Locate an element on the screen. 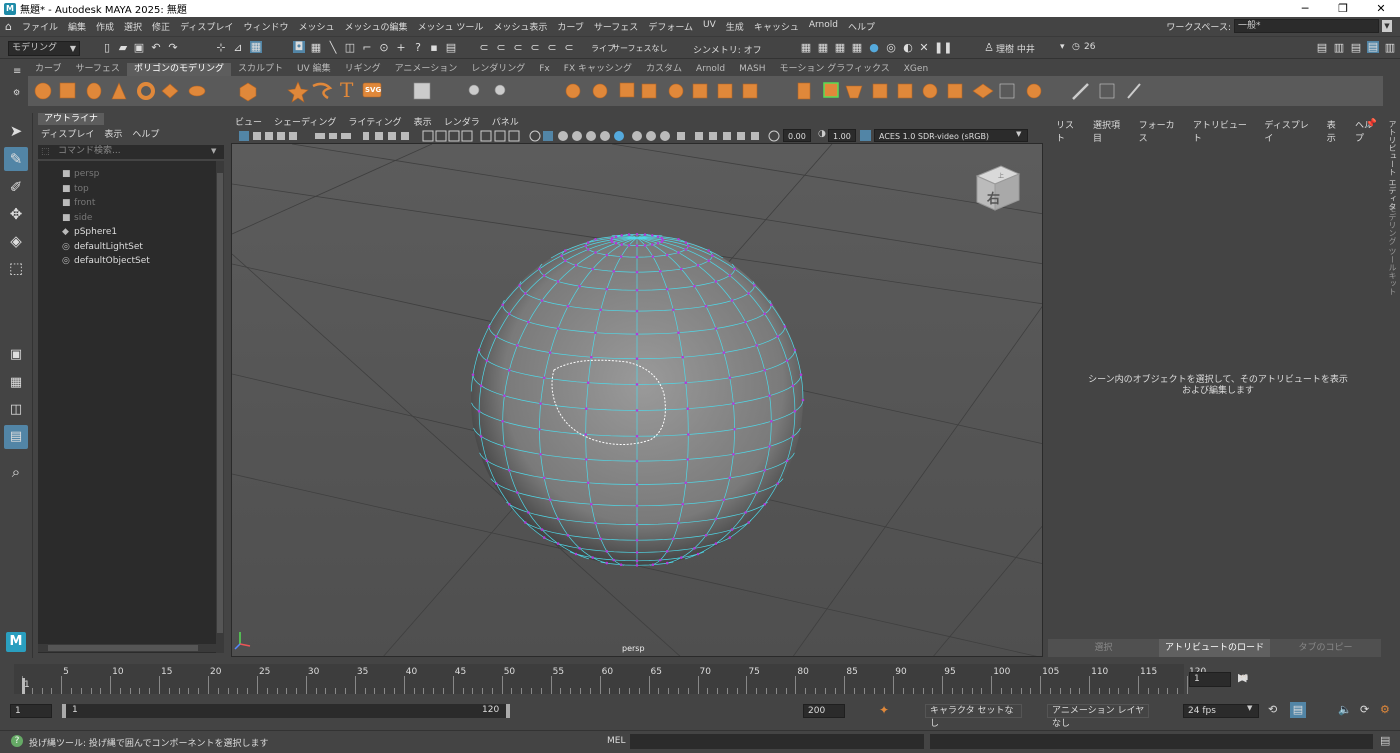 The image size is (1400, 753). menu-item-15: 生成 is located at coordinates (735, 26).